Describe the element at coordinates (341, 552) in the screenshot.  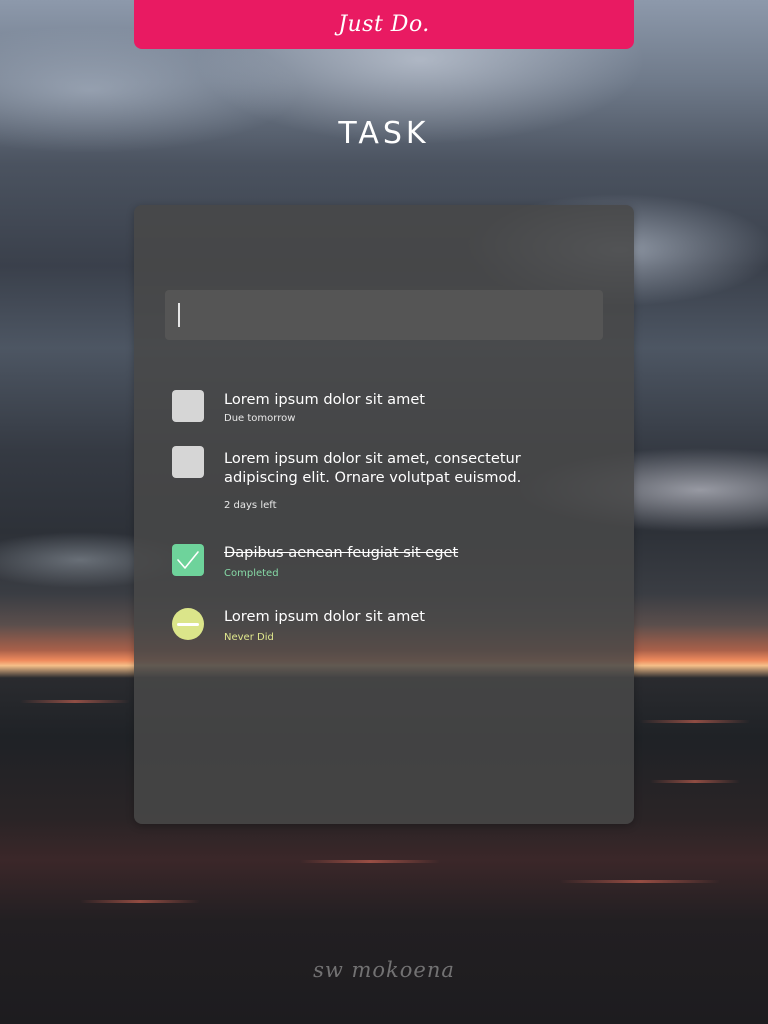
I see `task-text: Dapibus aenean feugiat sit eget` at that location.